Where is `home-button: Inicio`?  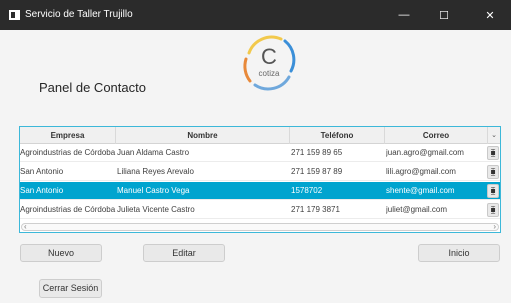
home-button: Inicio is located at coordinates (459, 253).